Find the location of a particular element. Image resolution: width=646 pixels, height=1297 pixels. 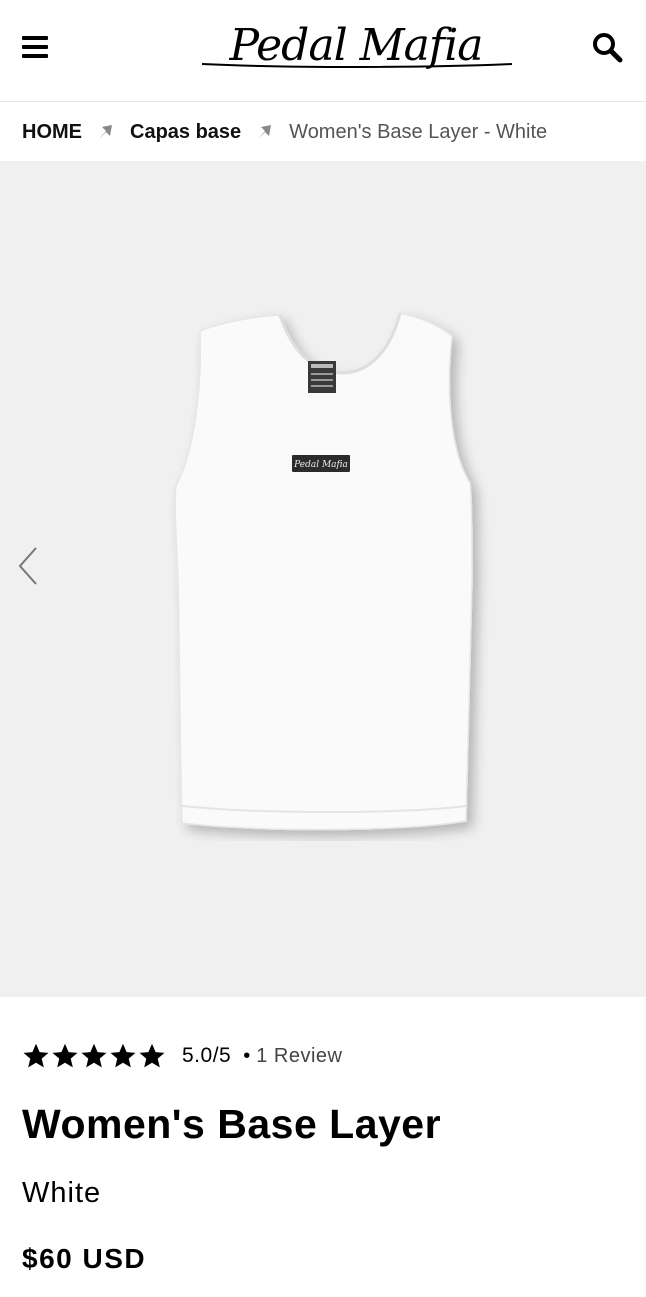

breadcrumb-home-link: HOME is located at coordinates (52, 132).